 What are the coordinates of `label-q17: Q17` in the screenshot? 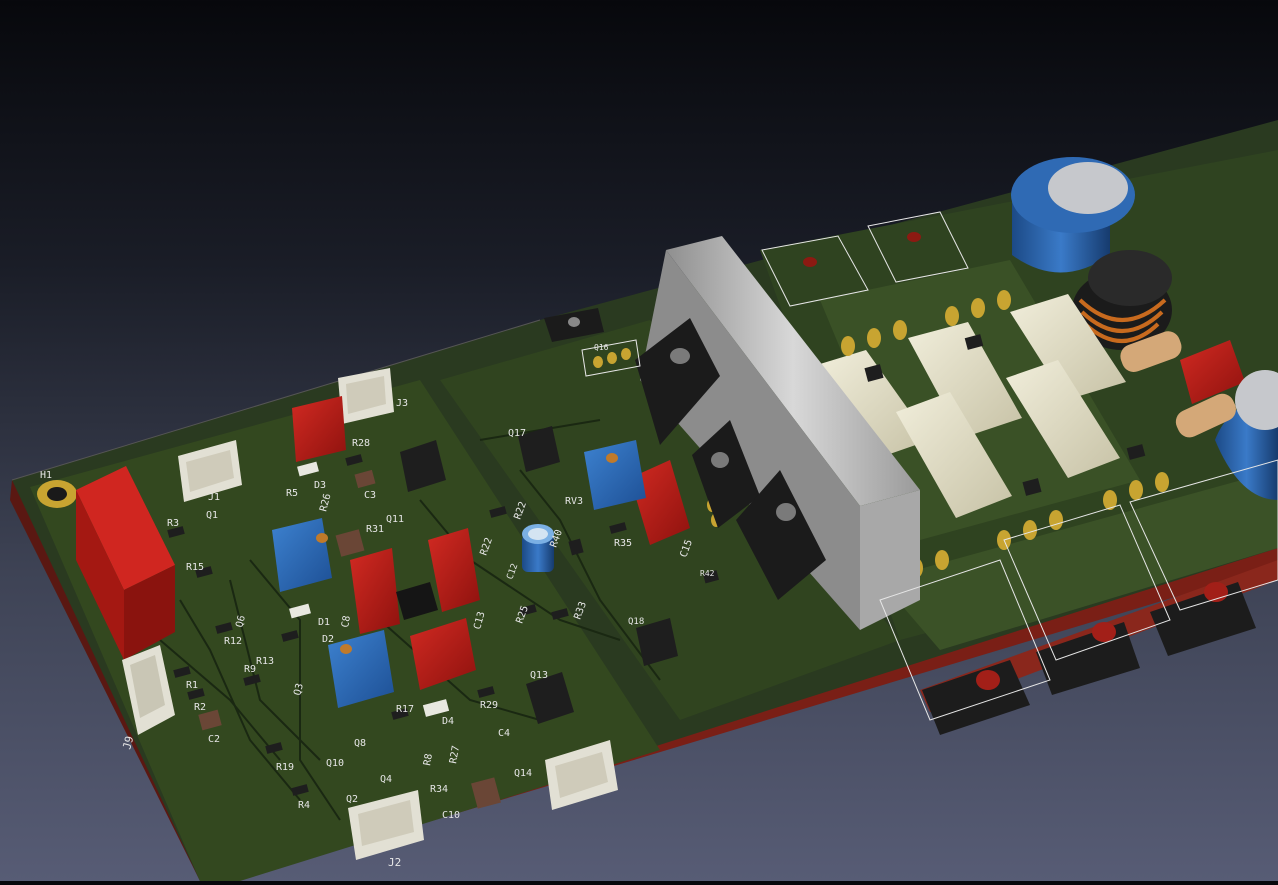 It's located at (517, 433).